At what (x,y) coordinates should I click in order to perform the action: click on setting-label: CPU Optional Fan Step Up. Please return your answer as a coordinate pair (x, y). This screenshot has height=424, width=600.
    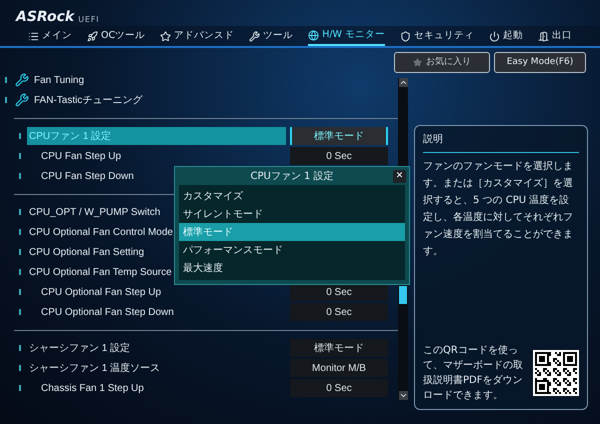
    Looking at the image, I should click on (101, 293).